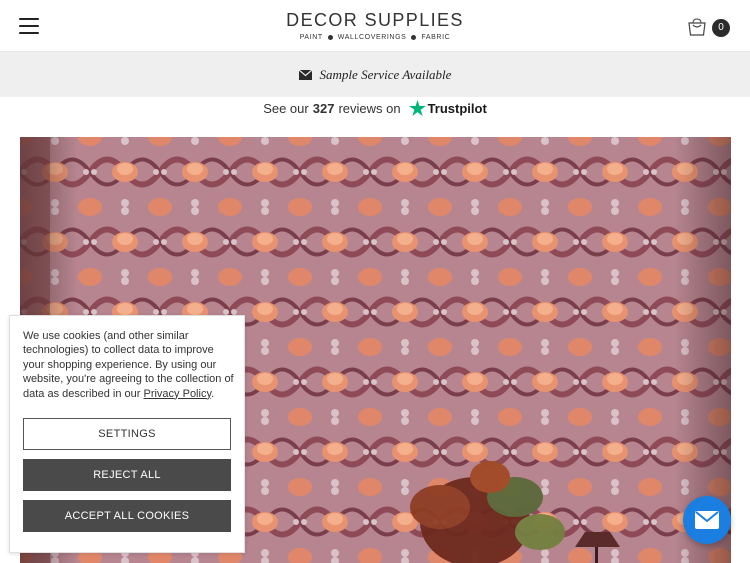 The width and height of the screenshot is (750, 563). Describe the element at coordinates (697, 27) in the screenshot. I see `shopping-bag-icon` at that location.